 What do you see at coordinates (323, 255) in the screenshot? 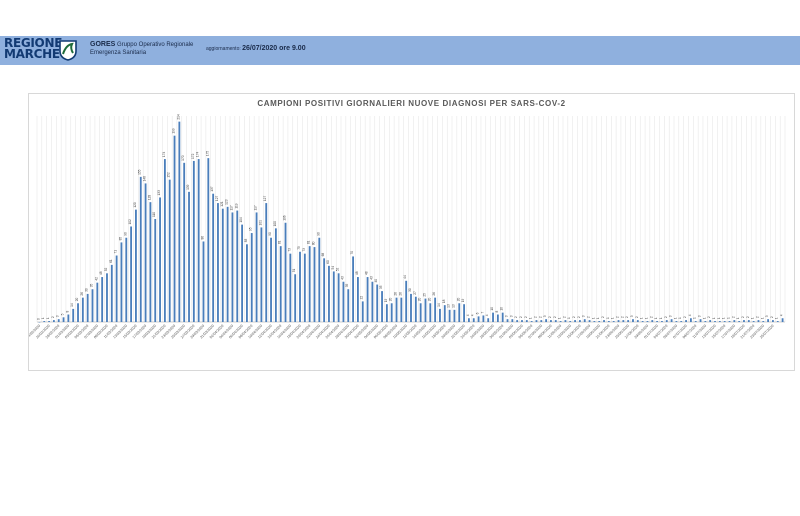
I see `data-label: 68` at bounding box center [323, 255].